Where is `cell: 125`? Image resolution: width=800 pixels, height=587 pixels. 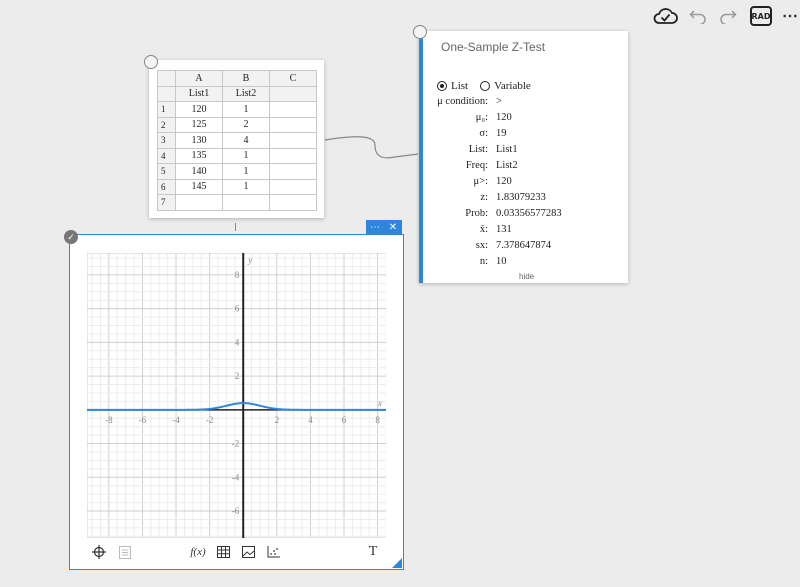
cell: 125 is located at coordinates (199, 124).